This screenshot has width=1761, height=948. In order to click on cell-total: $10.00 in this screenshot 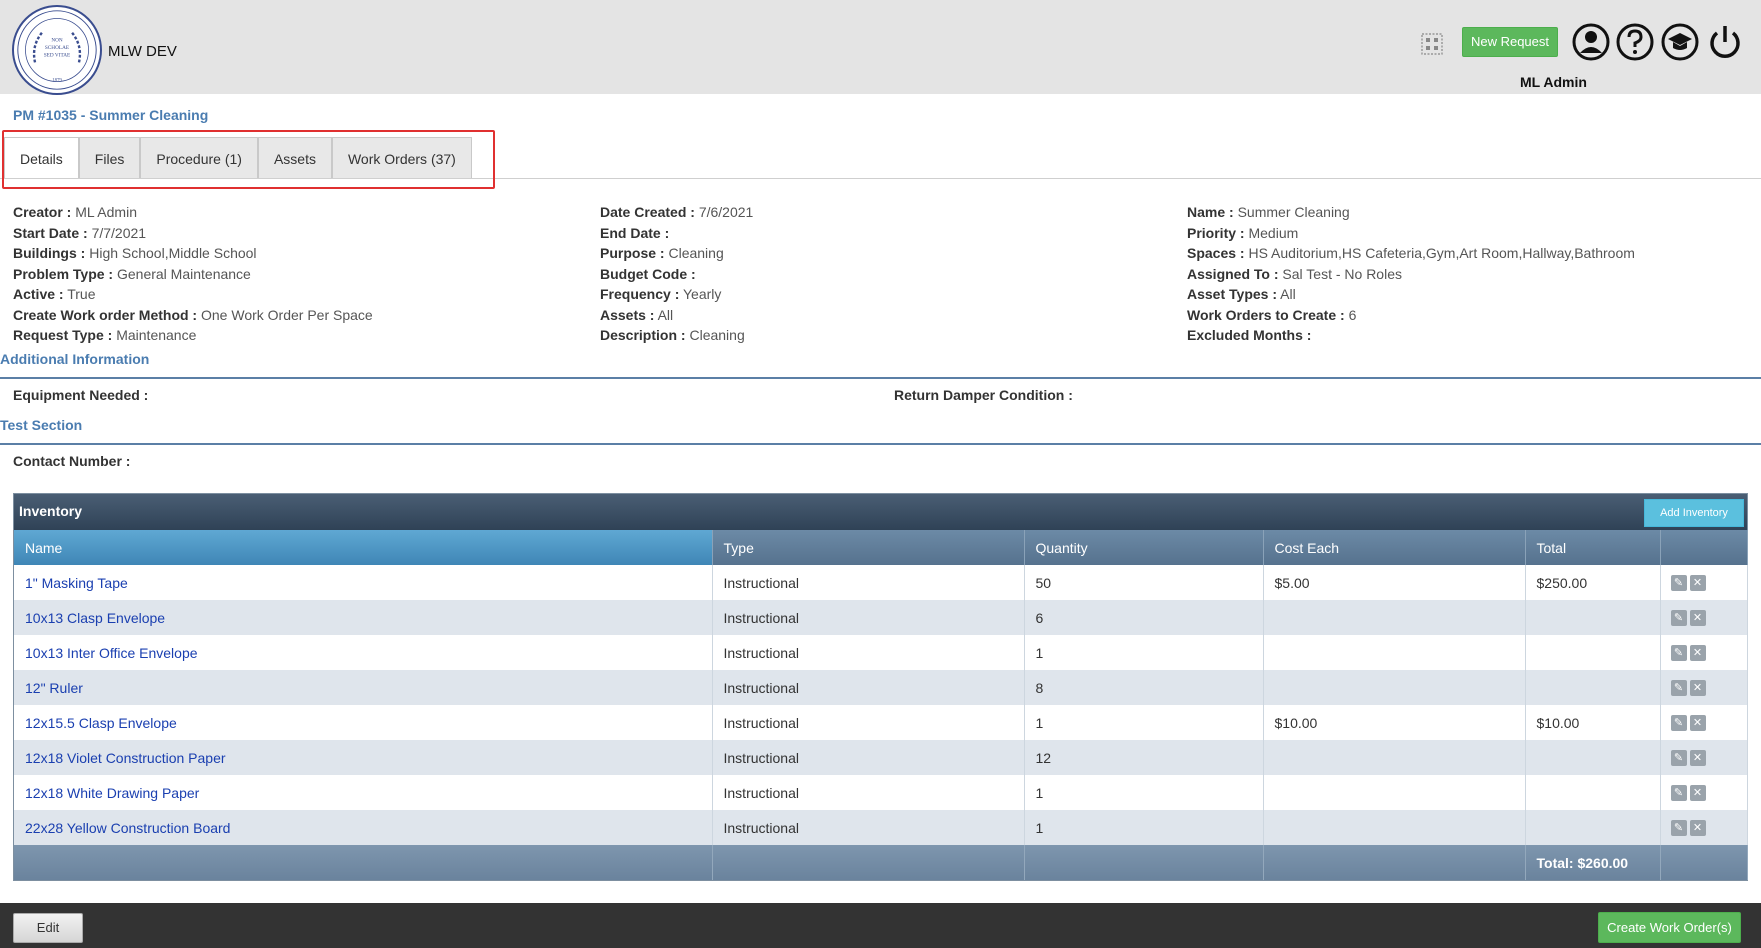, I will do `click(1593, 722)`.